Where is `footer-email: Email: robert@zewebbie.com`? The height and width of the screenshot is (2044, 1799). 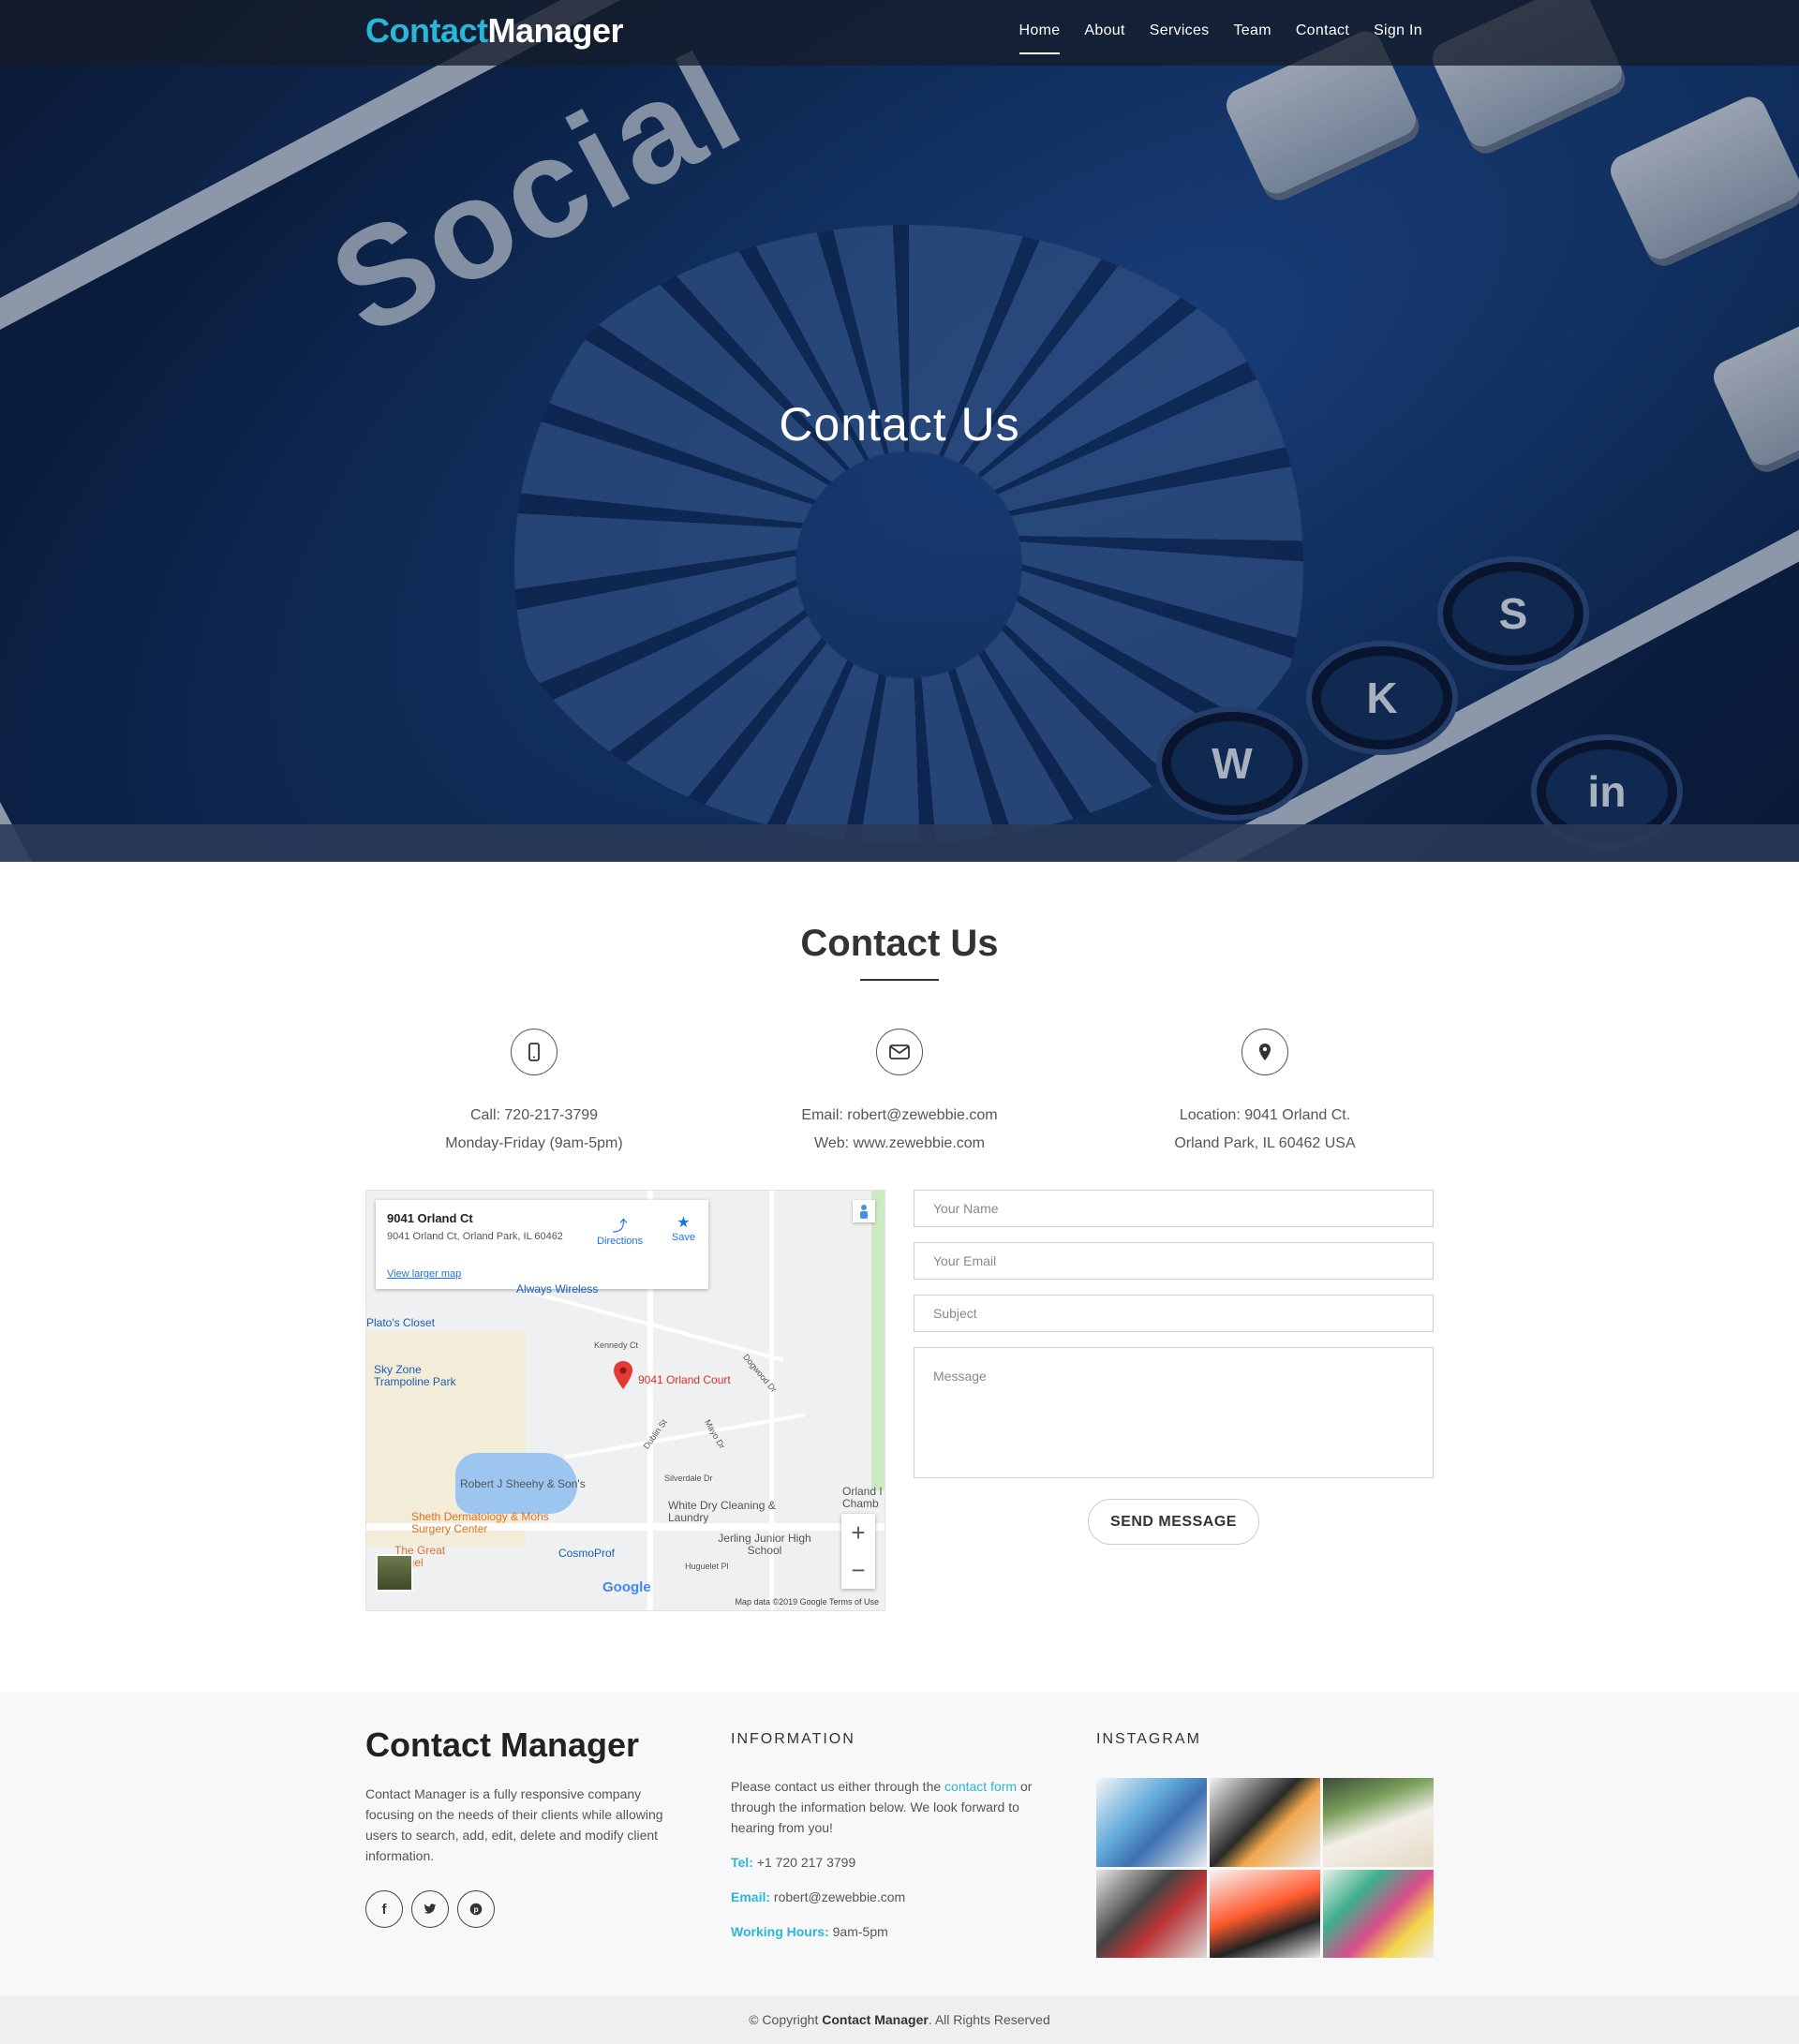 footer-email: Email: robert@zewebbie.com is located at coordinates (818, 1897).